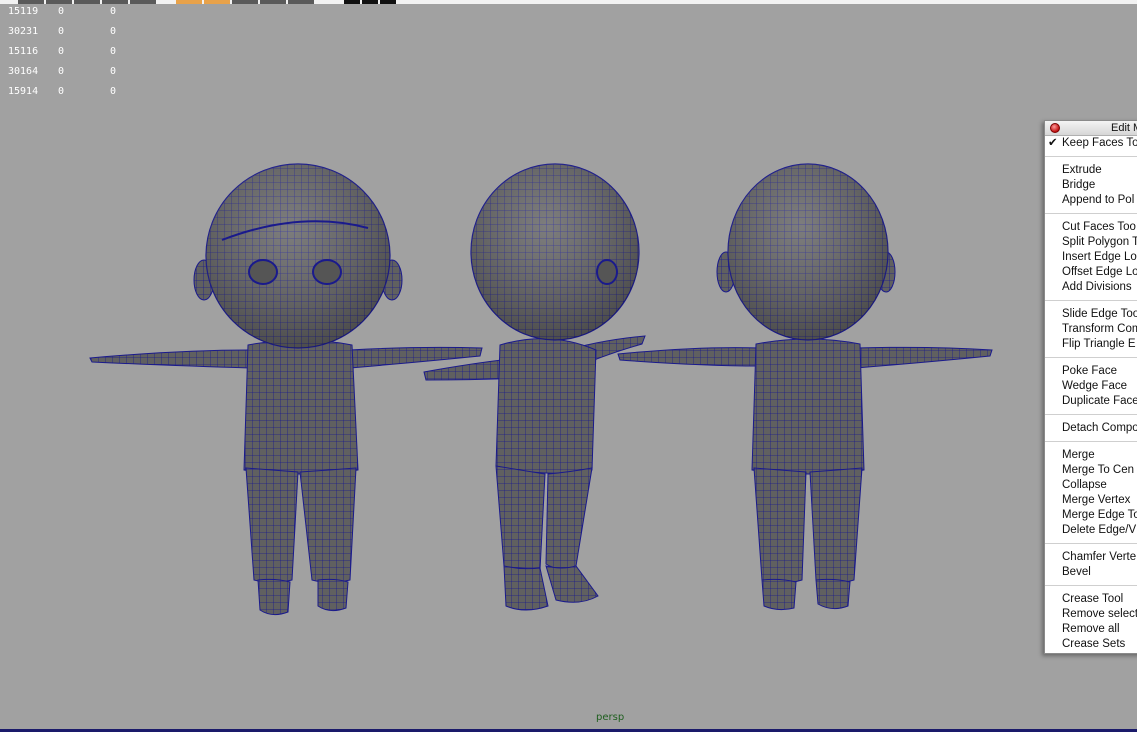 This screenshot has width=1137, height=732. I want to click on menu-item-merge-edge-tool: Merge Edge To, so click(1091, 515).